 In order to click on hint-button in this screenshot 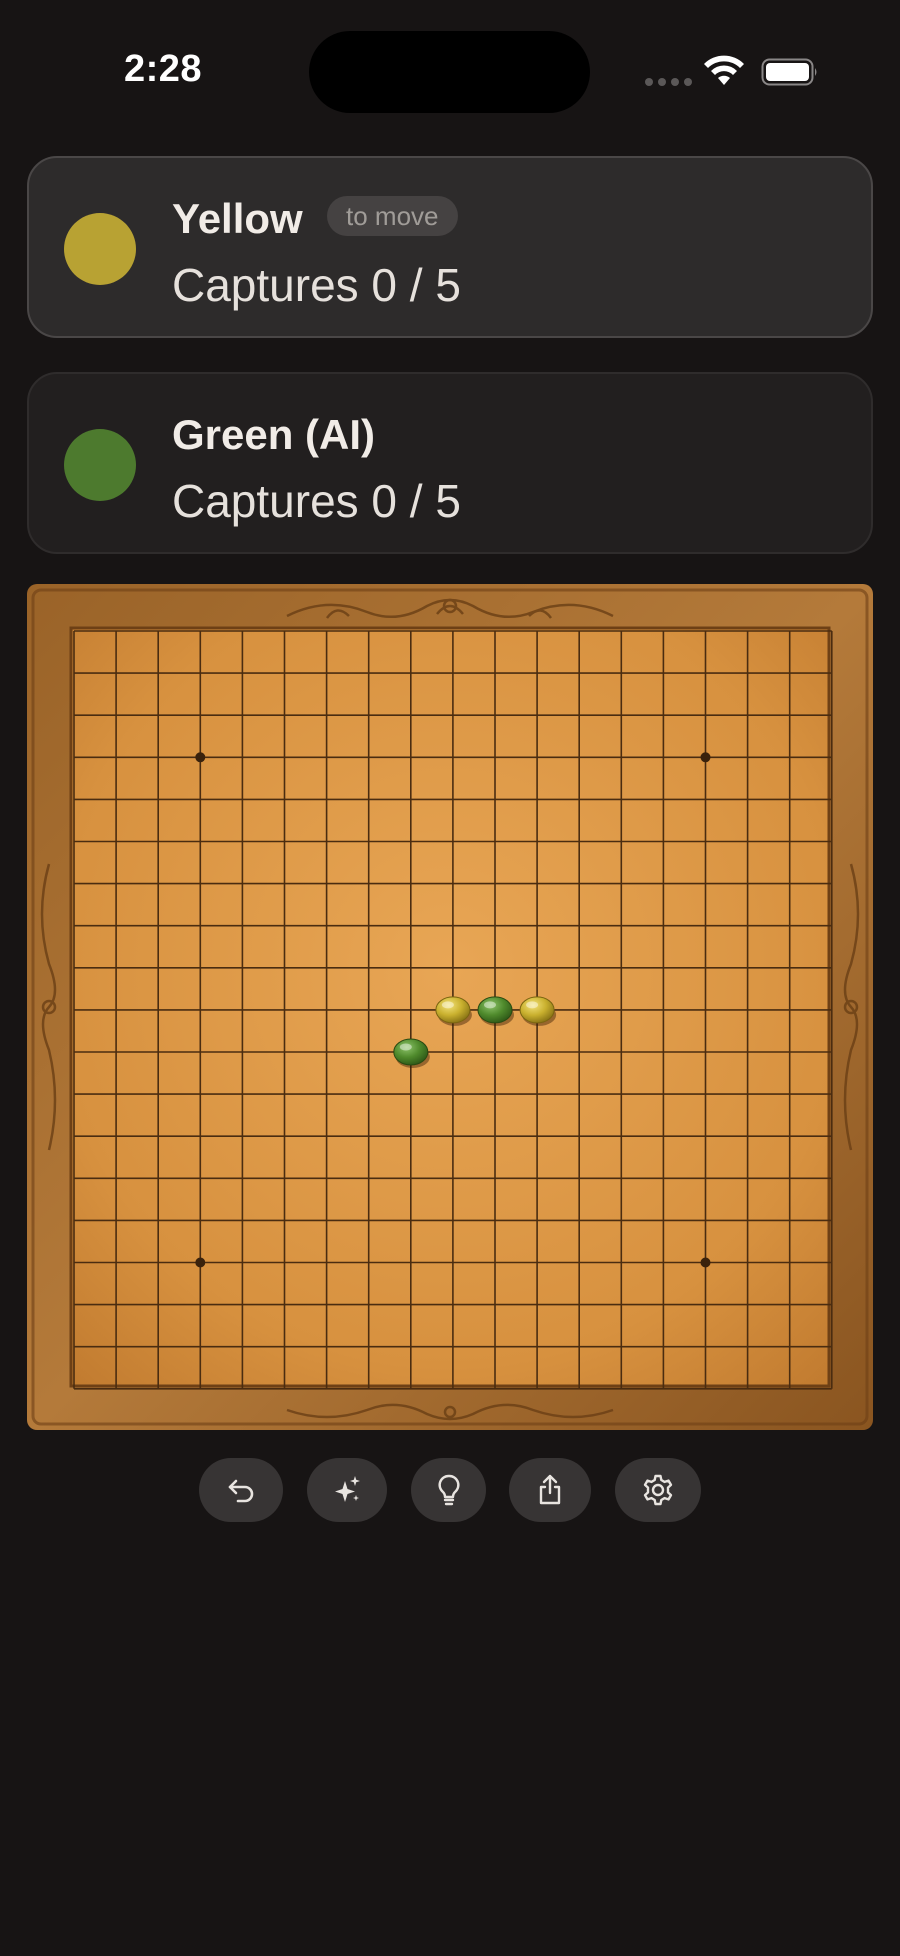, I will do `click(448, 1490)`.